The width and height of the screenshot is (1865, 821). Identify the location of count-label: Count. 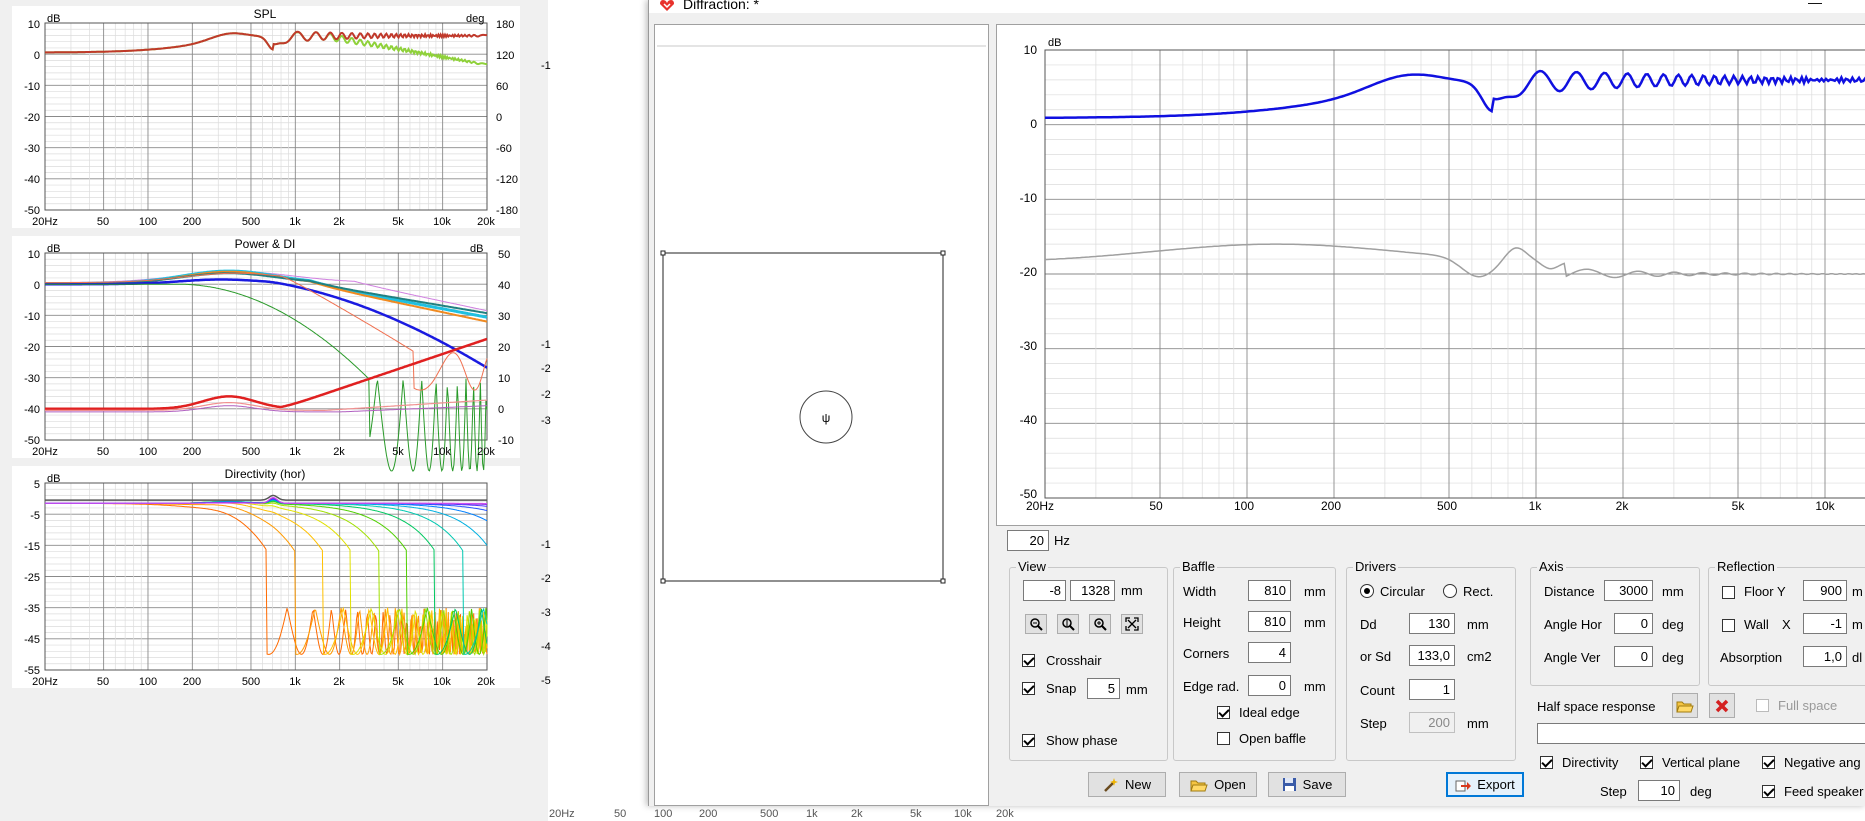
(1377, 690).